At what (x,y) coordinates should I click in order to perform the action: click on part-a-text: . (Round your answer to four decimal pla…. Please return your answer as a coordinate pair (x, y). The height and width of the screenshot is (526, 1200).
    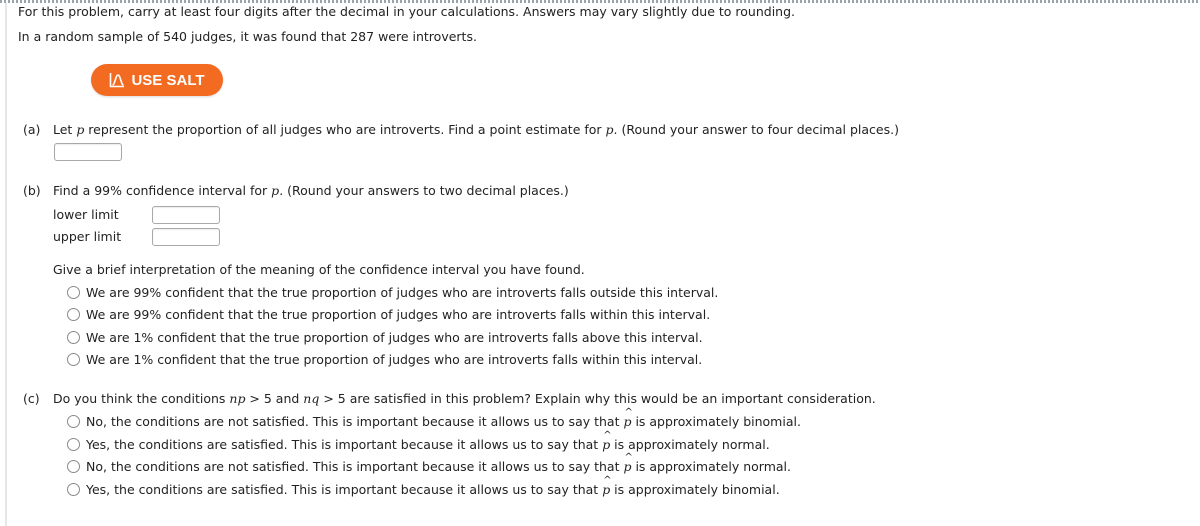
    Looking at the image, I should click on (756, 129).